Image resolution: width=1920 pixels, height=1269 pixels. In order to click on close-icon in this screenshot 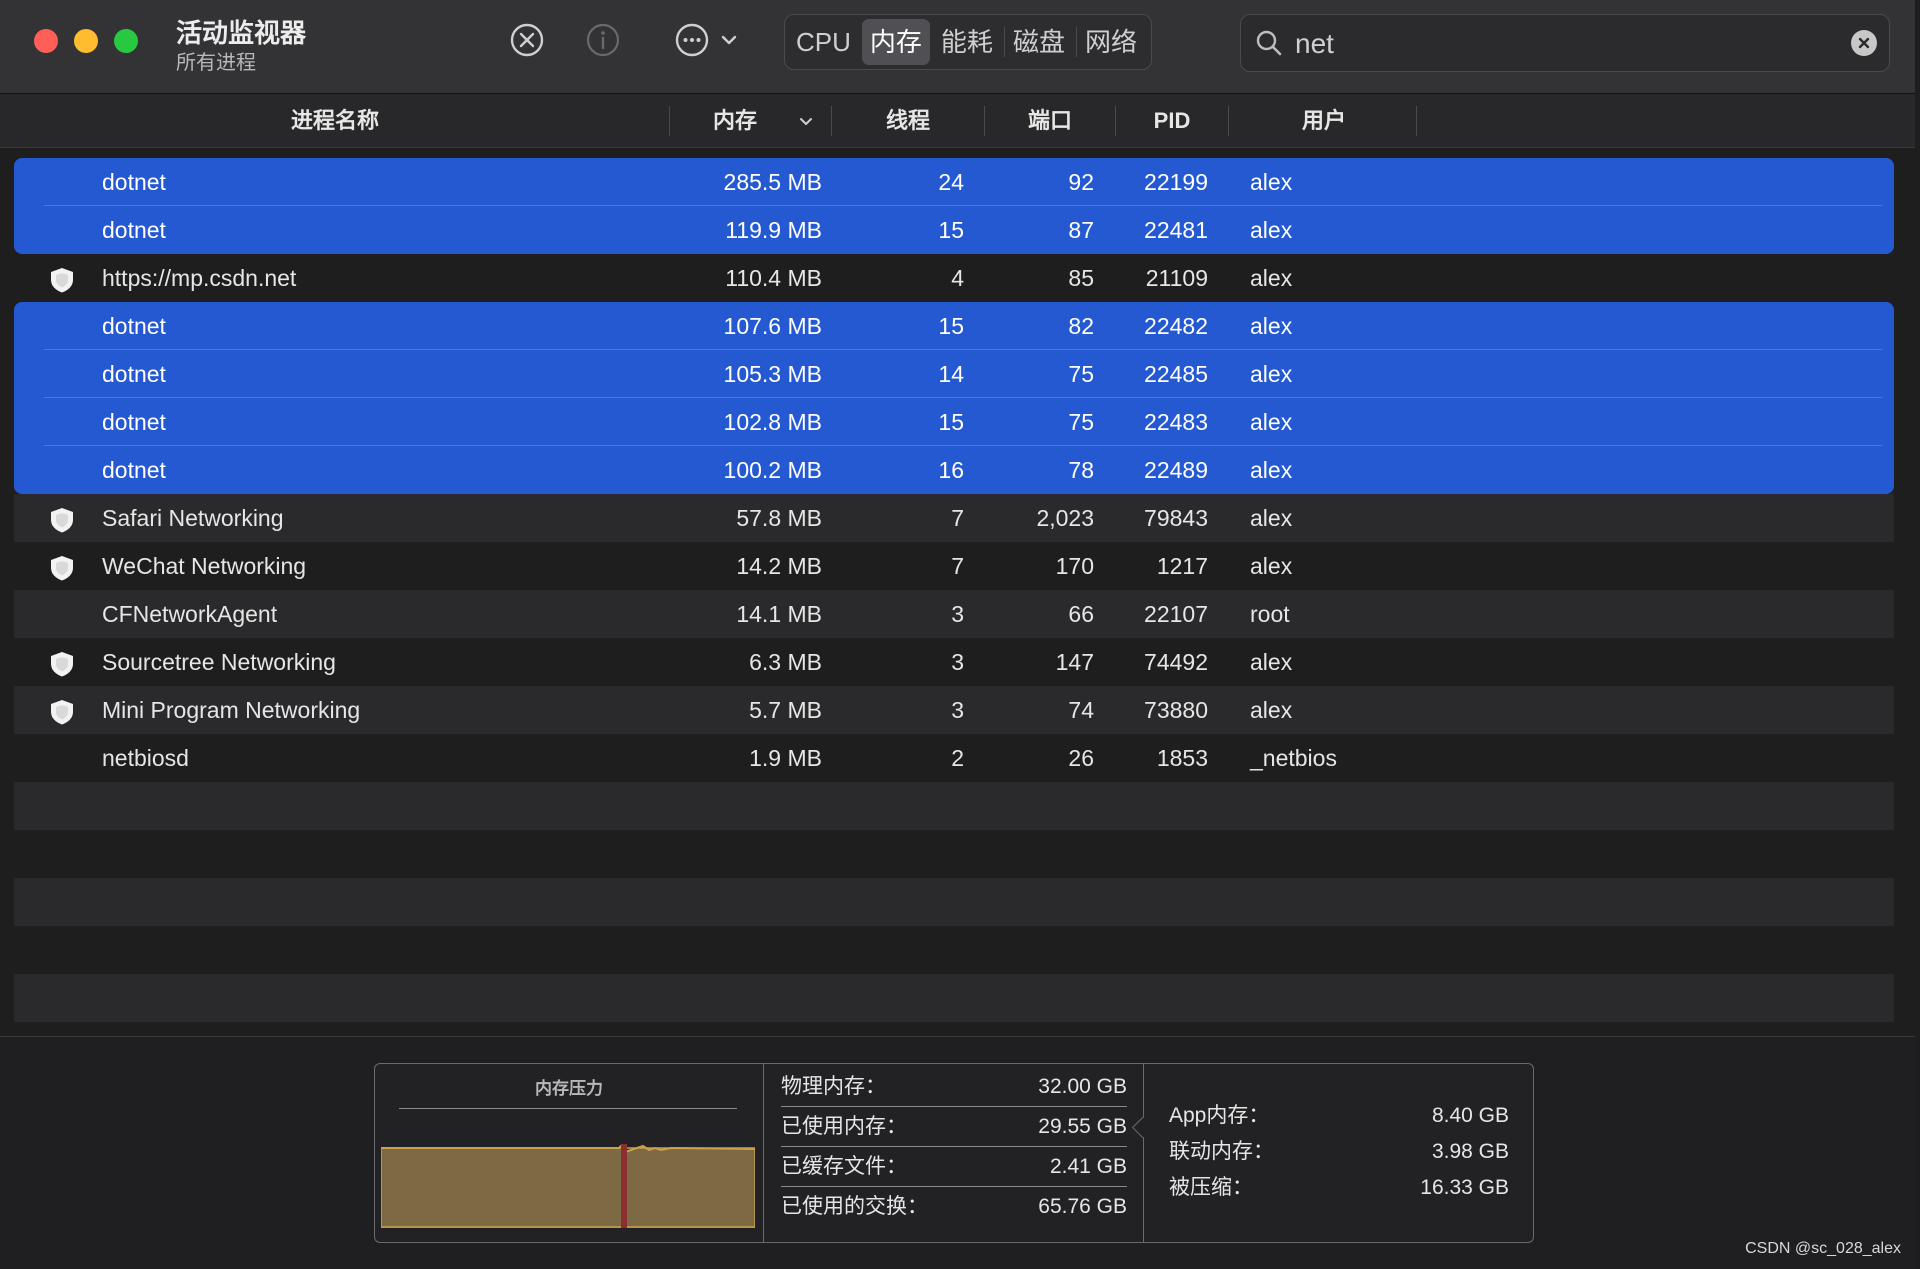, I will do `click(1864, 43)`.